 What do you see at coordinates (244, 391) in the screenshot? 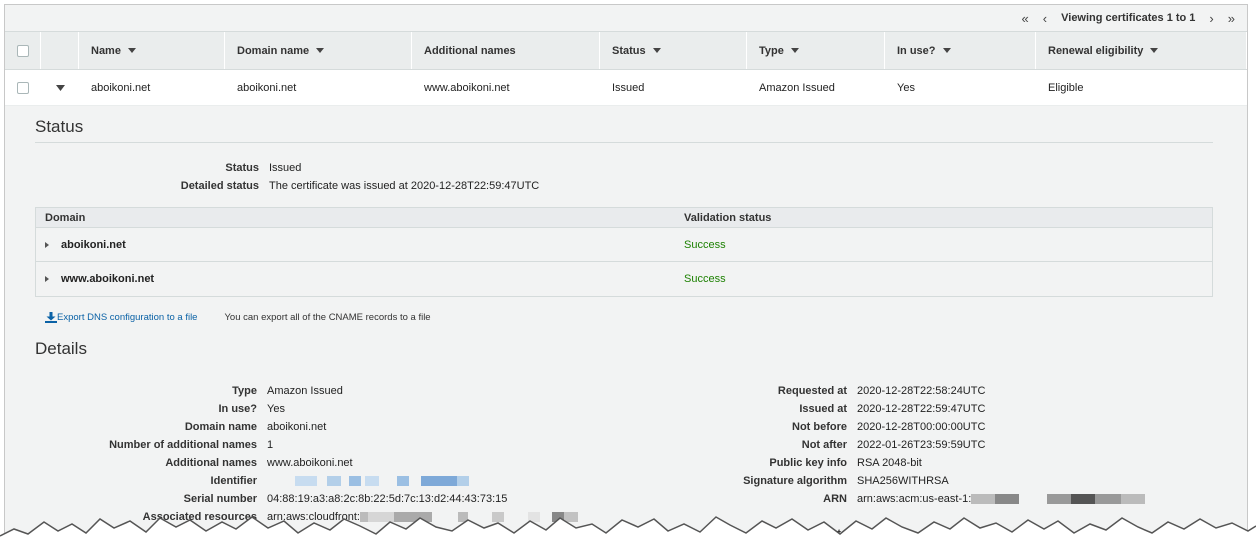
I see `detail-type-label: Type` at bounding box center [244, 391].